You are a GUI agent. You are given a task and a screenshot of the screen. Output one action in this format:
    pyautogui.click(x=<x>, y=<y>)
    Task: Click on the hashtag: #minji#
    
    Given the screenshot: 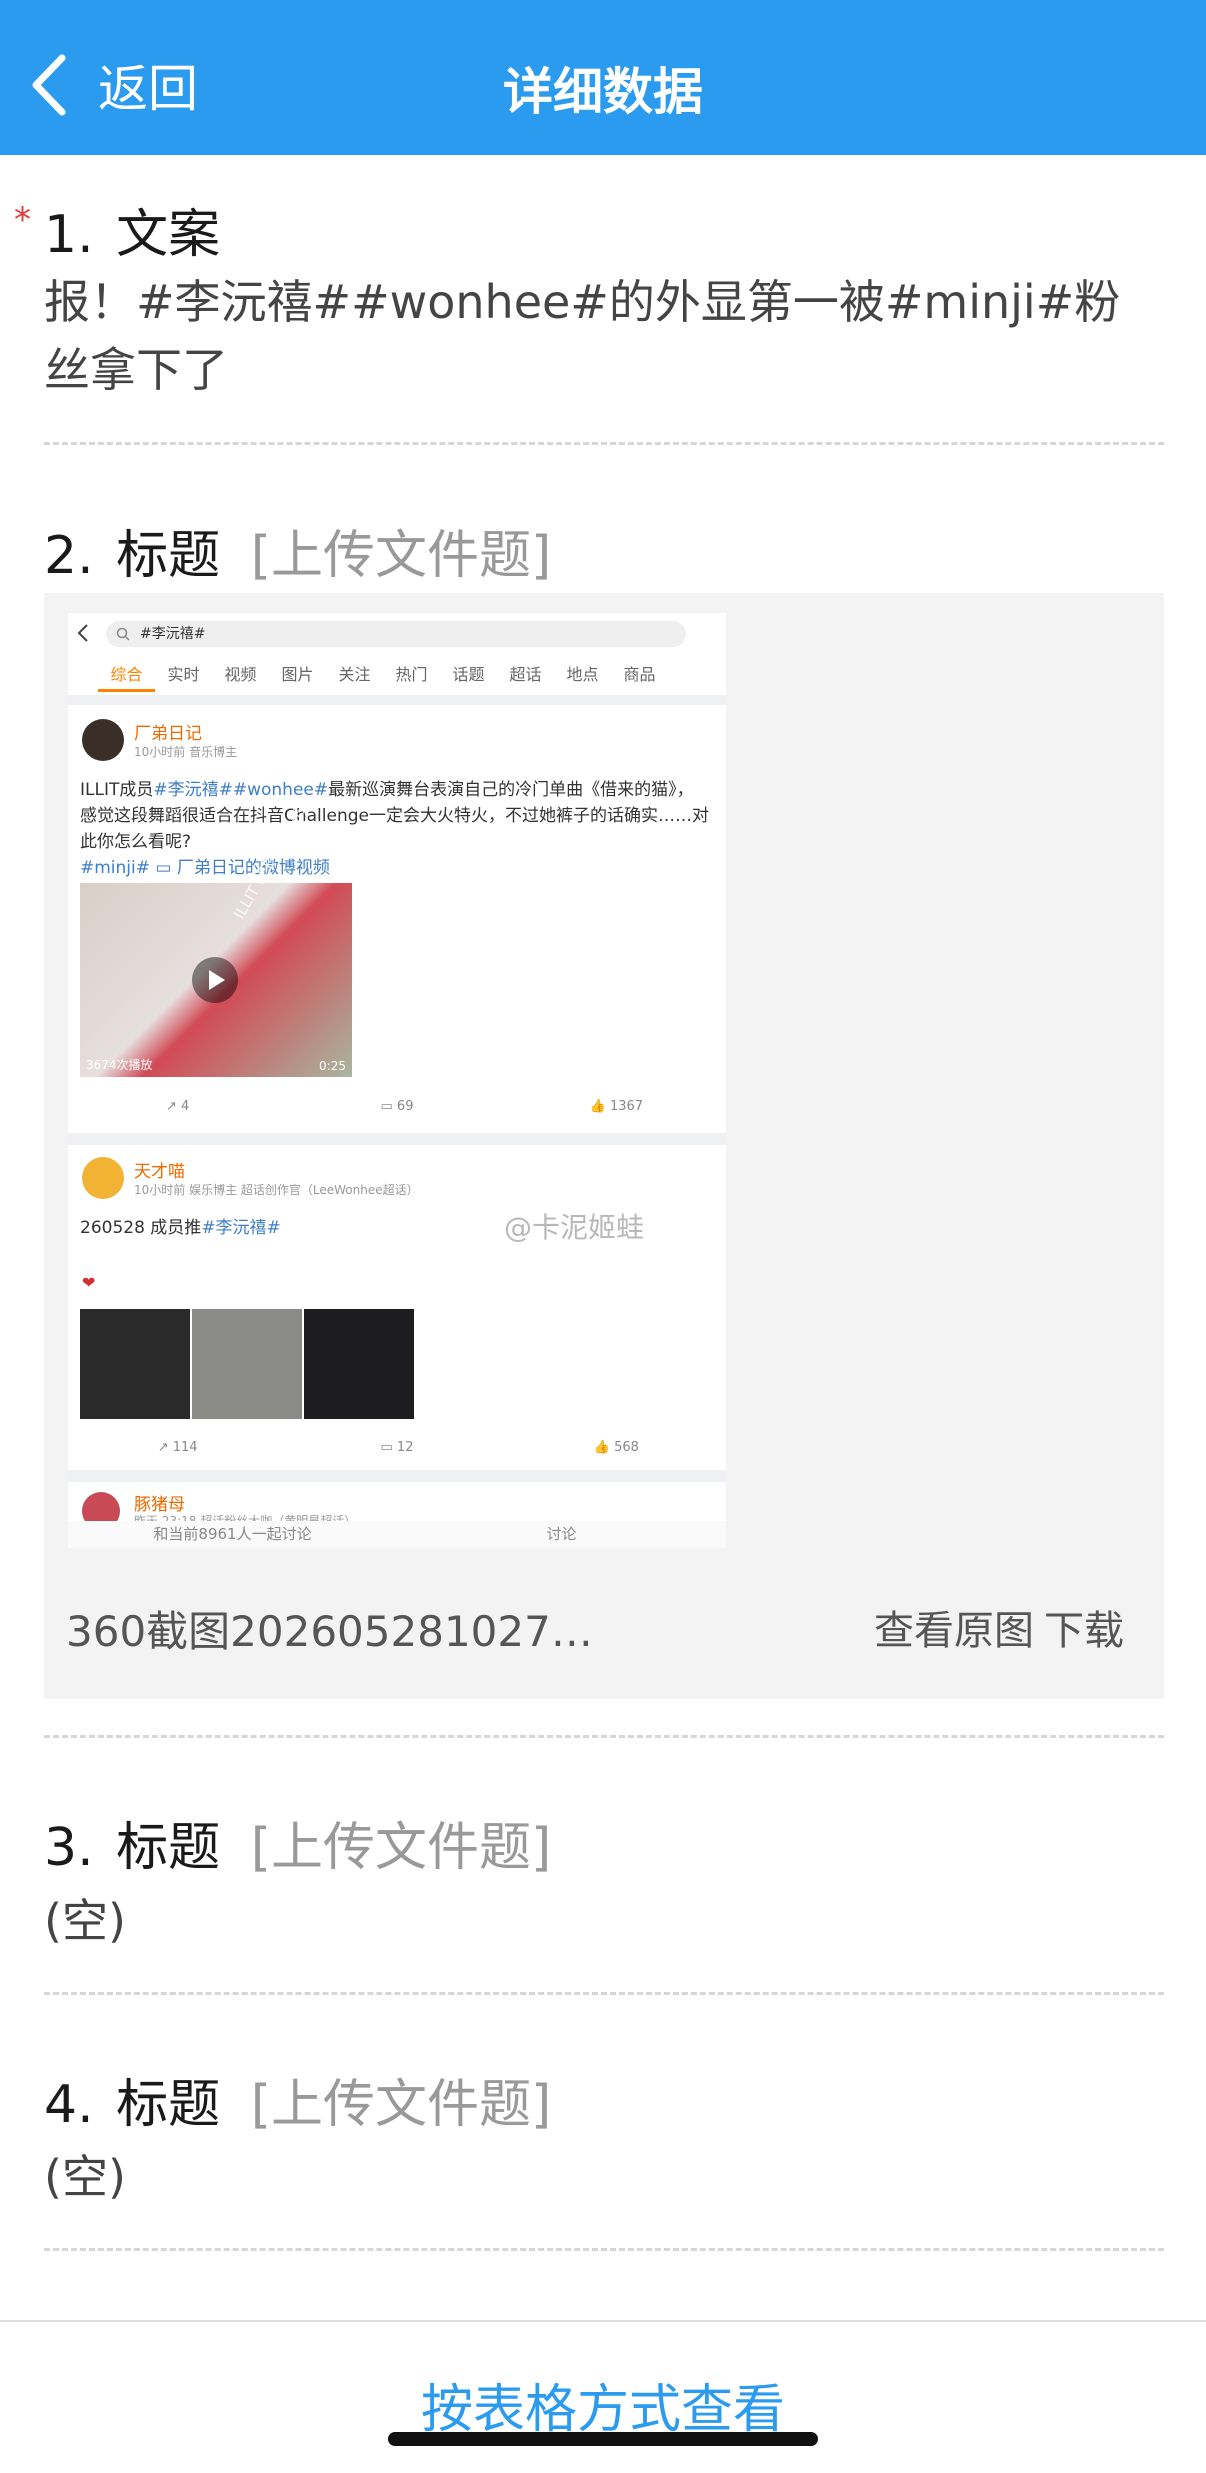 What is the action you would take?
    pyautogui.click(x=115, y=868)
    